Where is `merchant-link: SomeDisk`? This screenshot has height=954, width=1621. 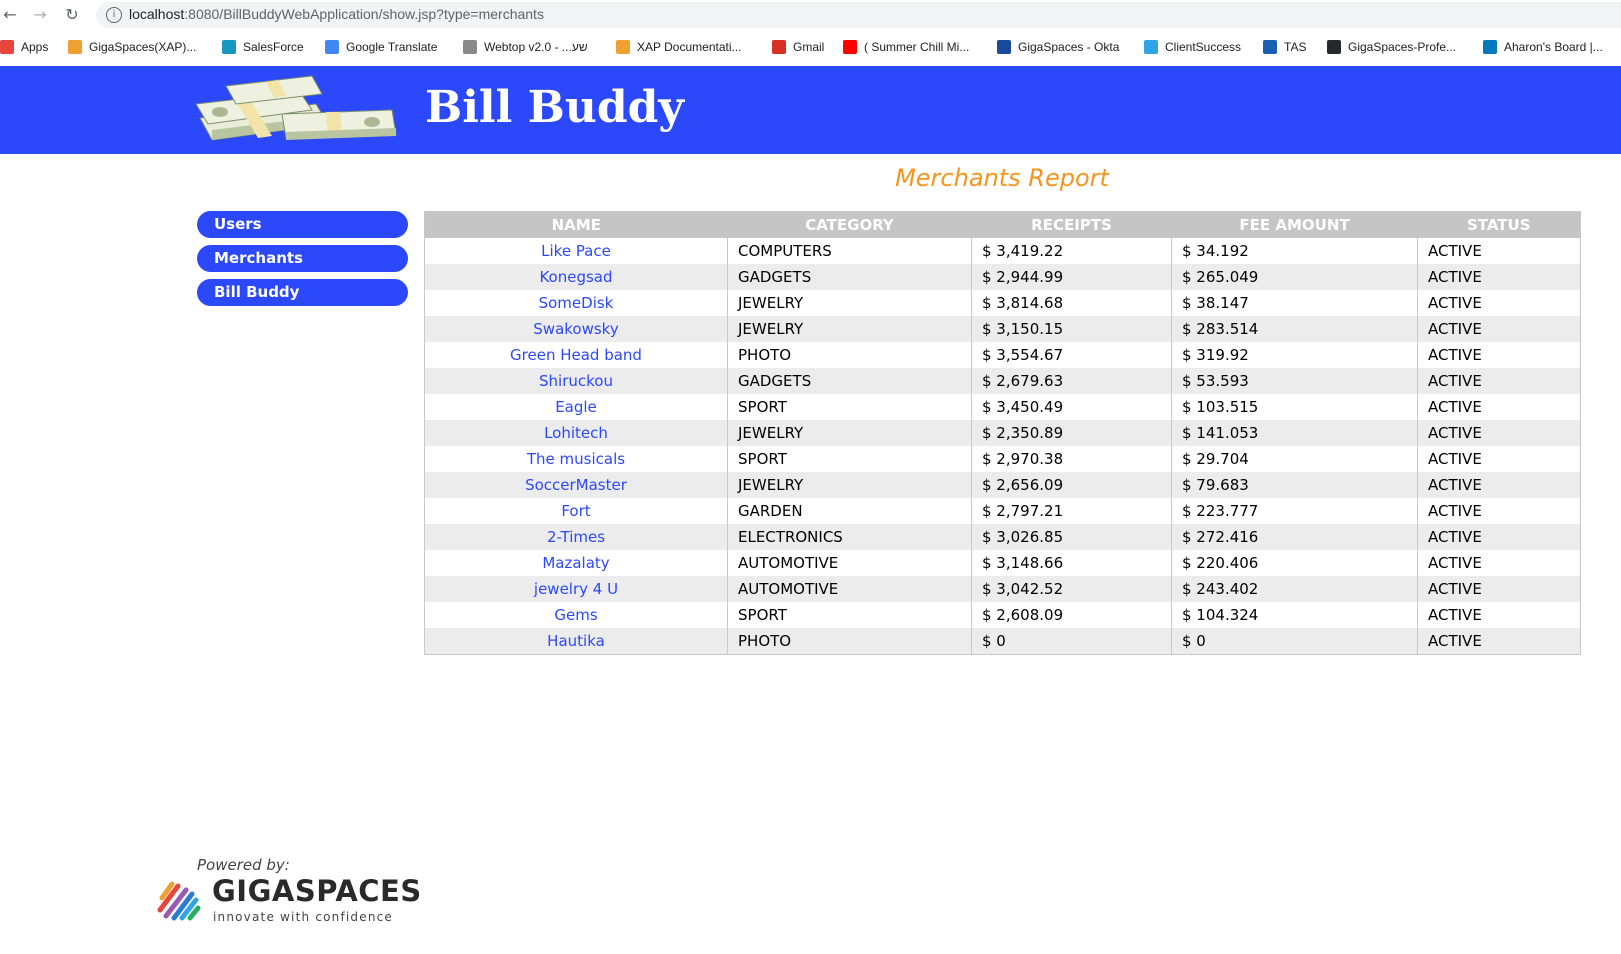 merchant-link: SomeDisk is located at coordinates (576, 303).